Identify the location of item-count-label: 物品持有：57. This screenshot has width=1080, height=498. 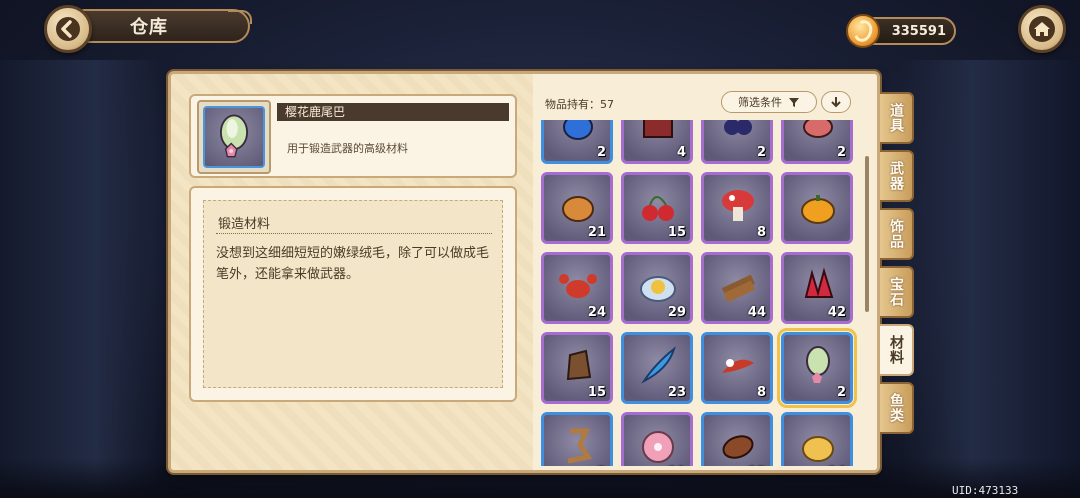
(579, 104).